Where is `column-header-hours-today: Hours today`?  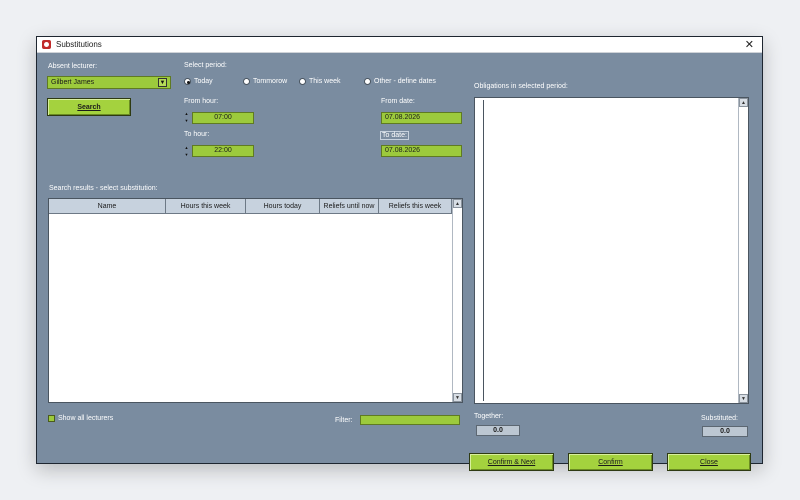
column-header-hours-today: Hours today is located at coordinates (283, 206).